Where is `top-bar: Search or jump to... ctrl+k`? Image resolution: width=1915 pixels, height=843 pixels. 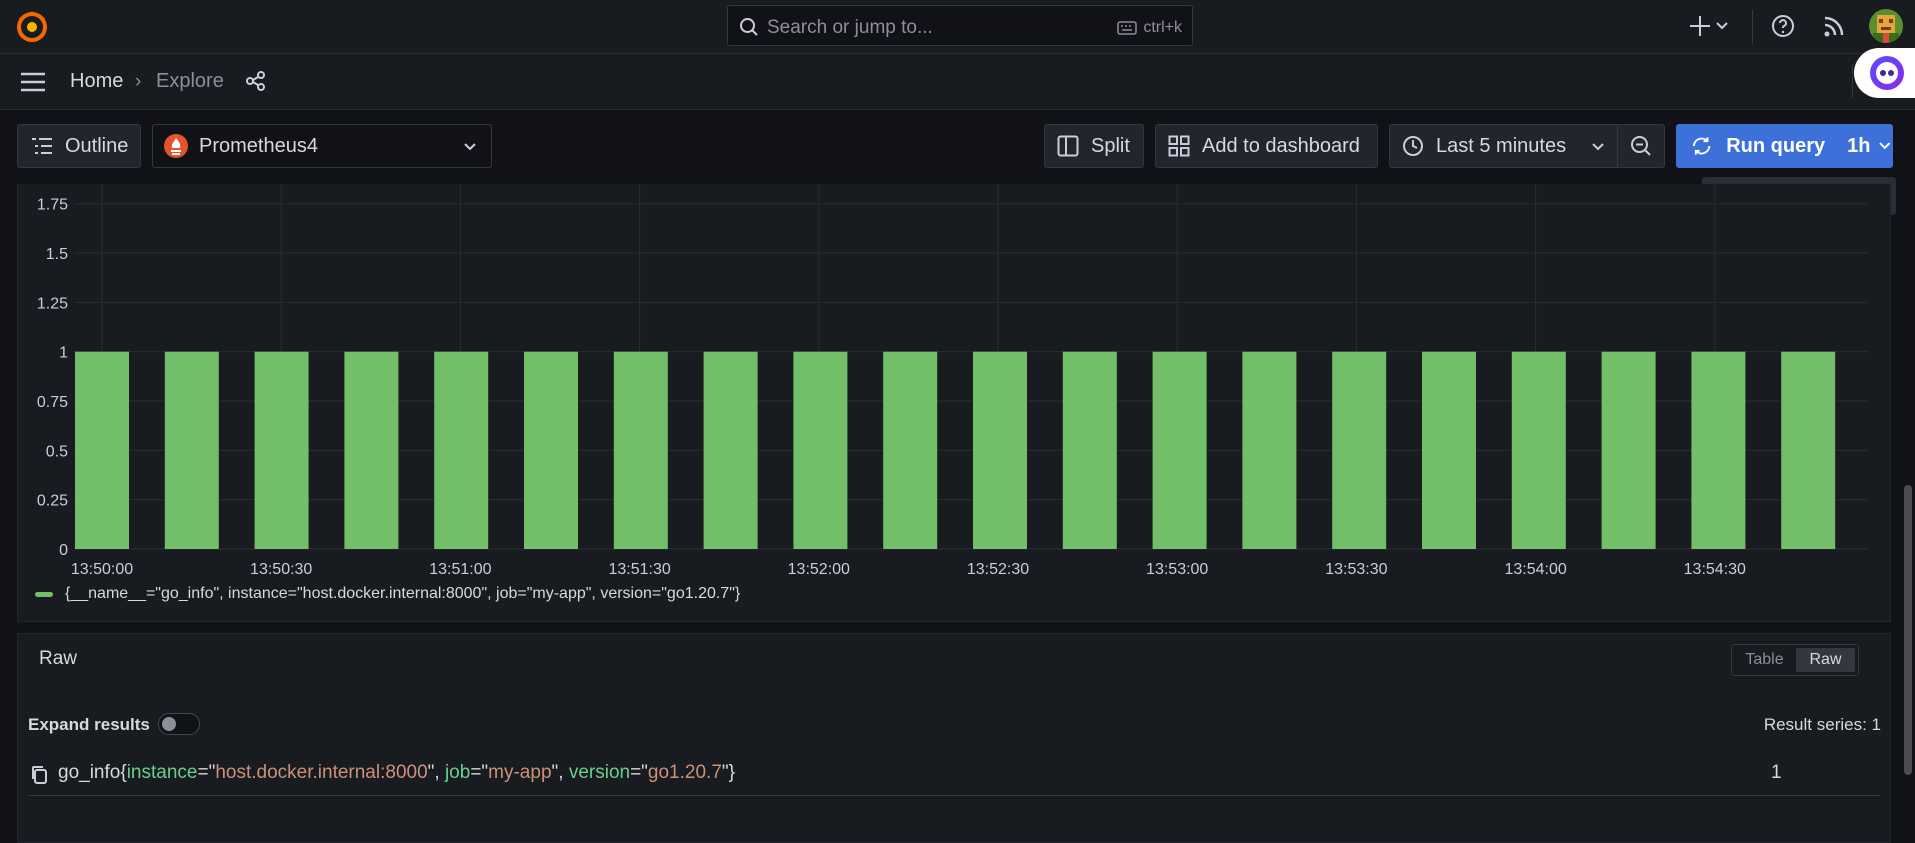 top-bar: Search or jump to... ctrl+k is located at coordinates (957, 27).